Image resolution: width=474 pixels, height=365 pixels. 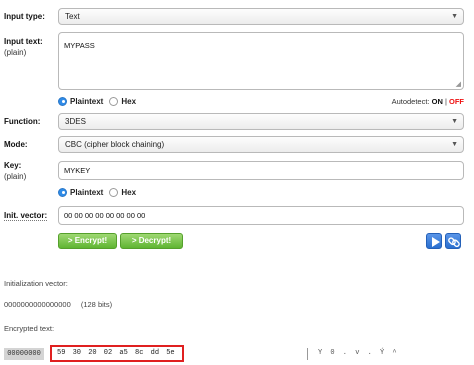 I want to click on key-format-group: Plaintext Hex, so click(x=100, y=192).